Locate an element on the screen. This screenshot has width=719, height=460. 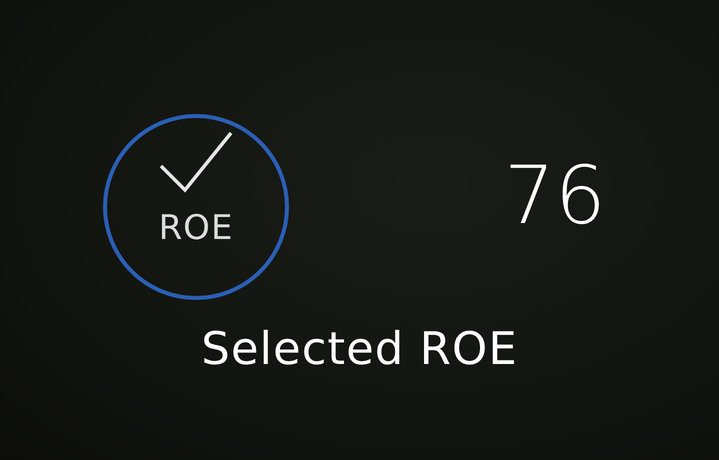
value-number: 76 is located at coordinates (555, 195).